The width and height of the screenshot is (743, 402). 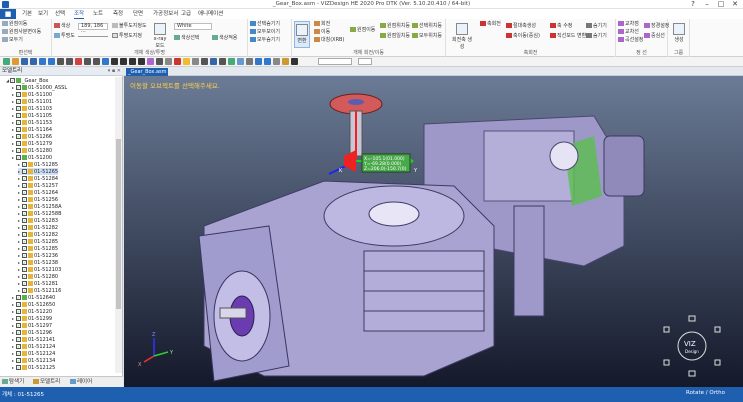 What do you see at coordinates (114, 61) in the screenshot?
I see `line-icon` at bounding box center [114, 61].